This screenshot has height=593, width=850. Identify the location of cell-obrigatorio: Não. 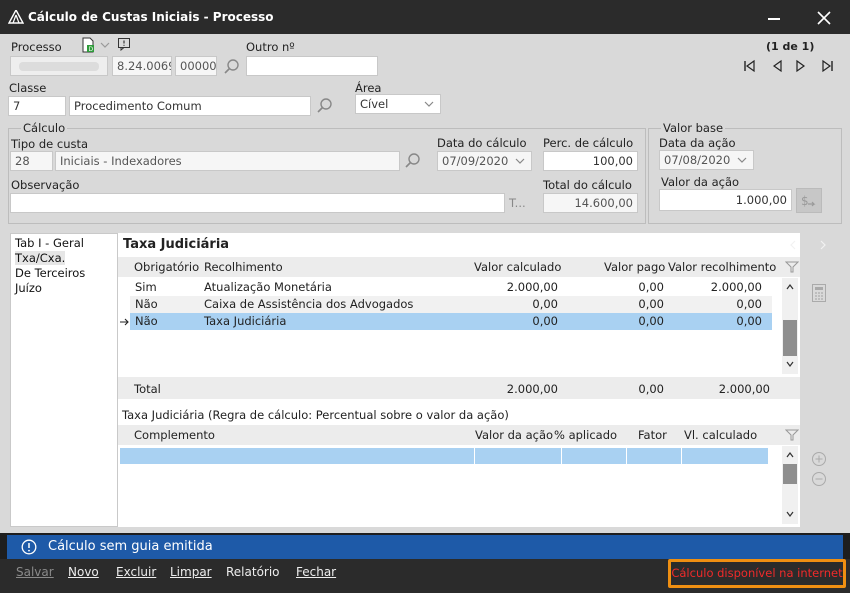
(146, 321).